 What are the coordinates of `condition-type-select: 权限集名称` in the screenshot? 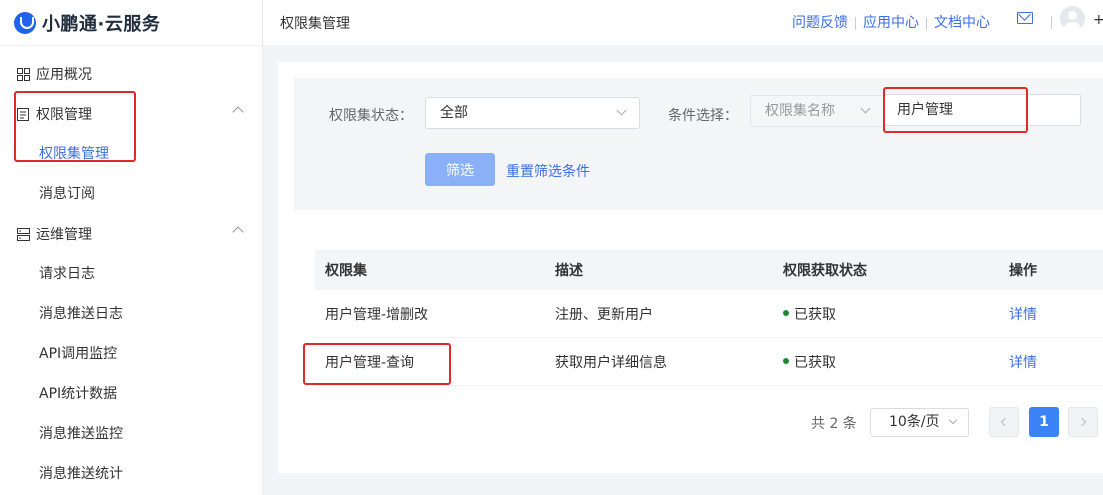 It's located at (817, 111).